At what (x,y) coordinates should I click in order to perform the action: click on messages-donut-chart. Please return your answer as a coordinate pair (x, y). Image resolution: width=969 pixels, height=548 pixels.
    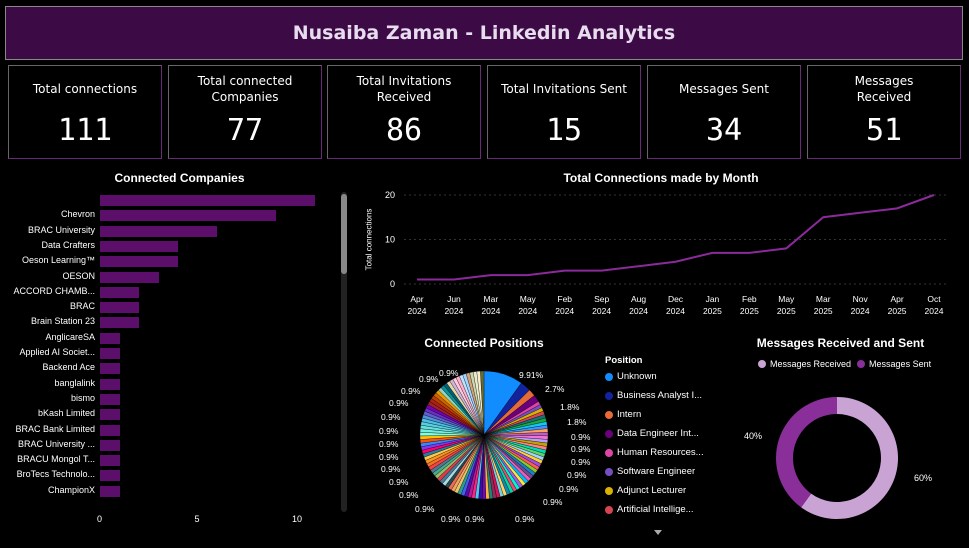
    Looking at the image, I should click on (840, 455).